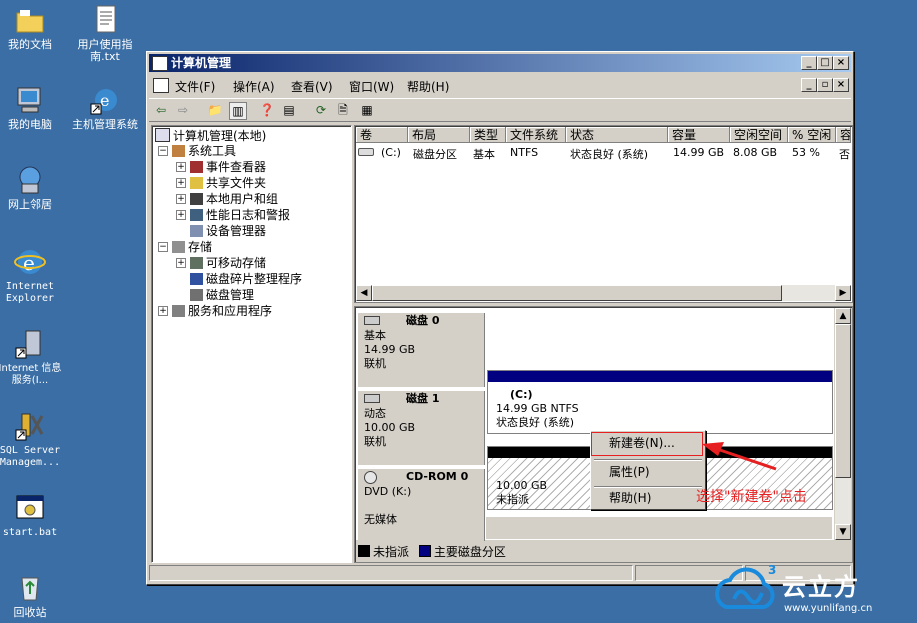 The width and height of the screenshot is (917, 623). Describe the element at coordinates (161, 110) in the screenshot. I see `back-arrow-icon: ⇦` at that location.